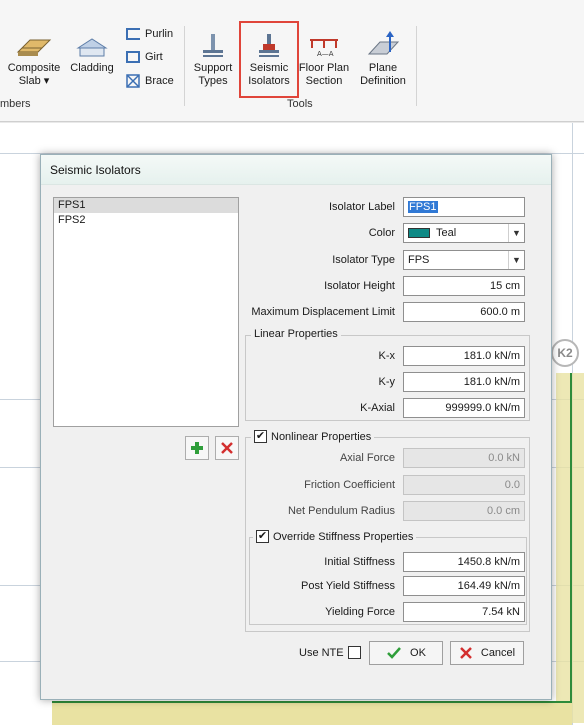 This screenshot has height=725, width=584. I want to click on isolator-type-caption: Isolator Type, so click(363, 260).